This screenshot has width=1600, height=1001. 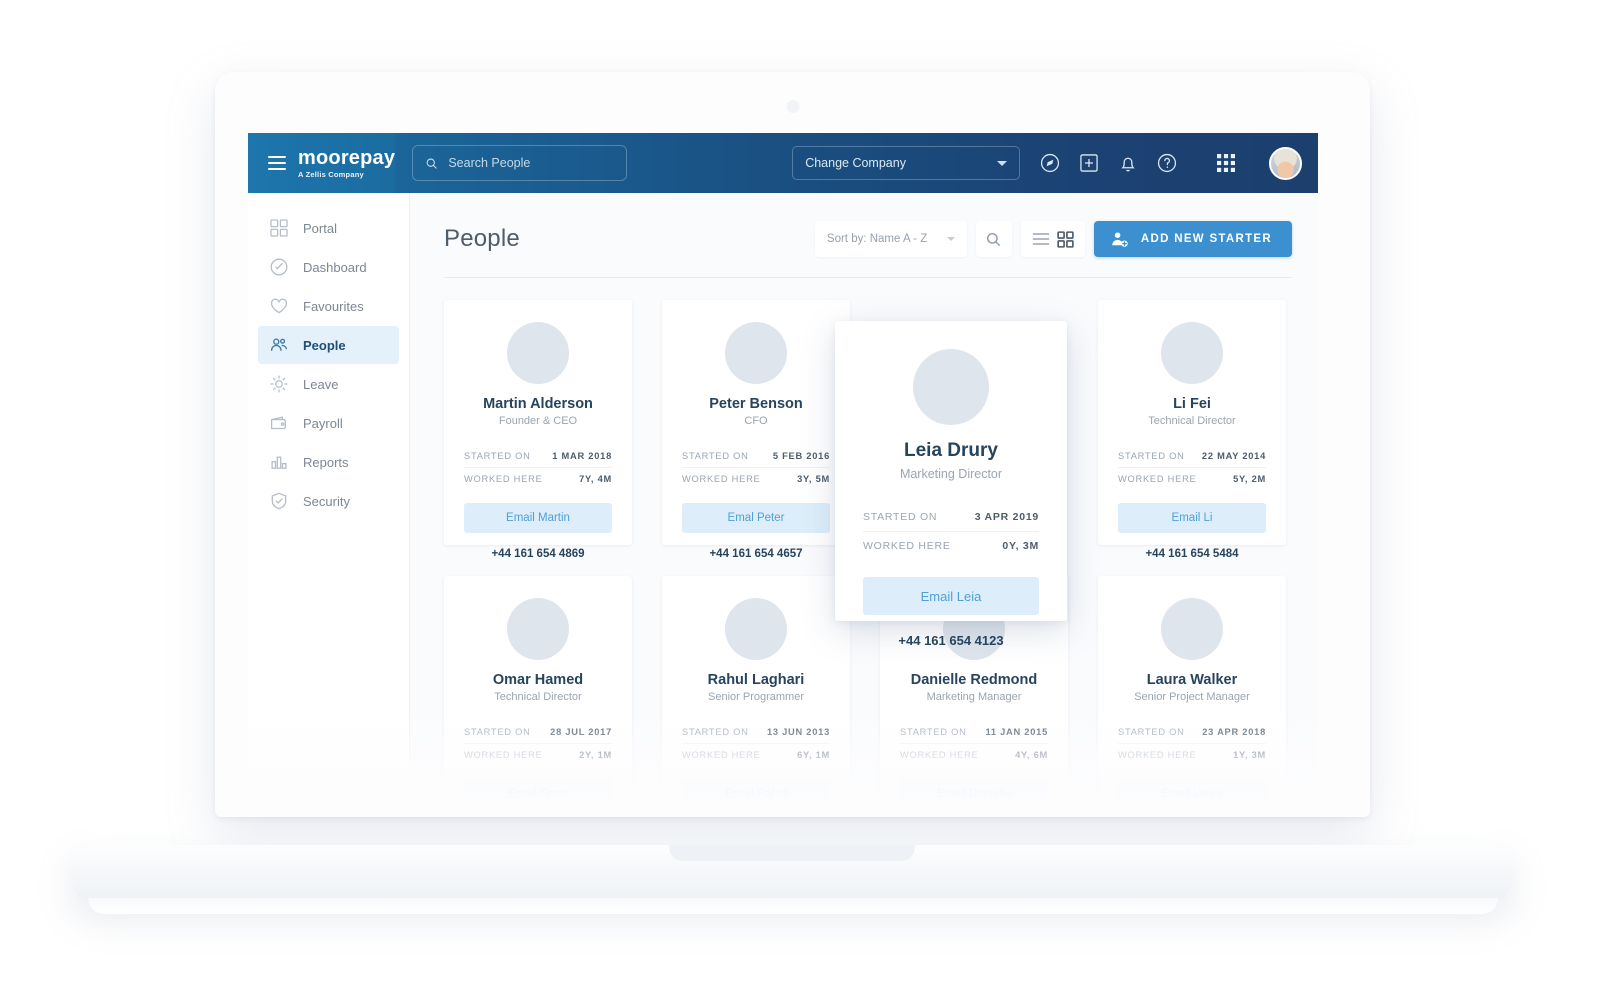 I want to click on sidebar-item-portal: Portal, so click(x=328, y=228).